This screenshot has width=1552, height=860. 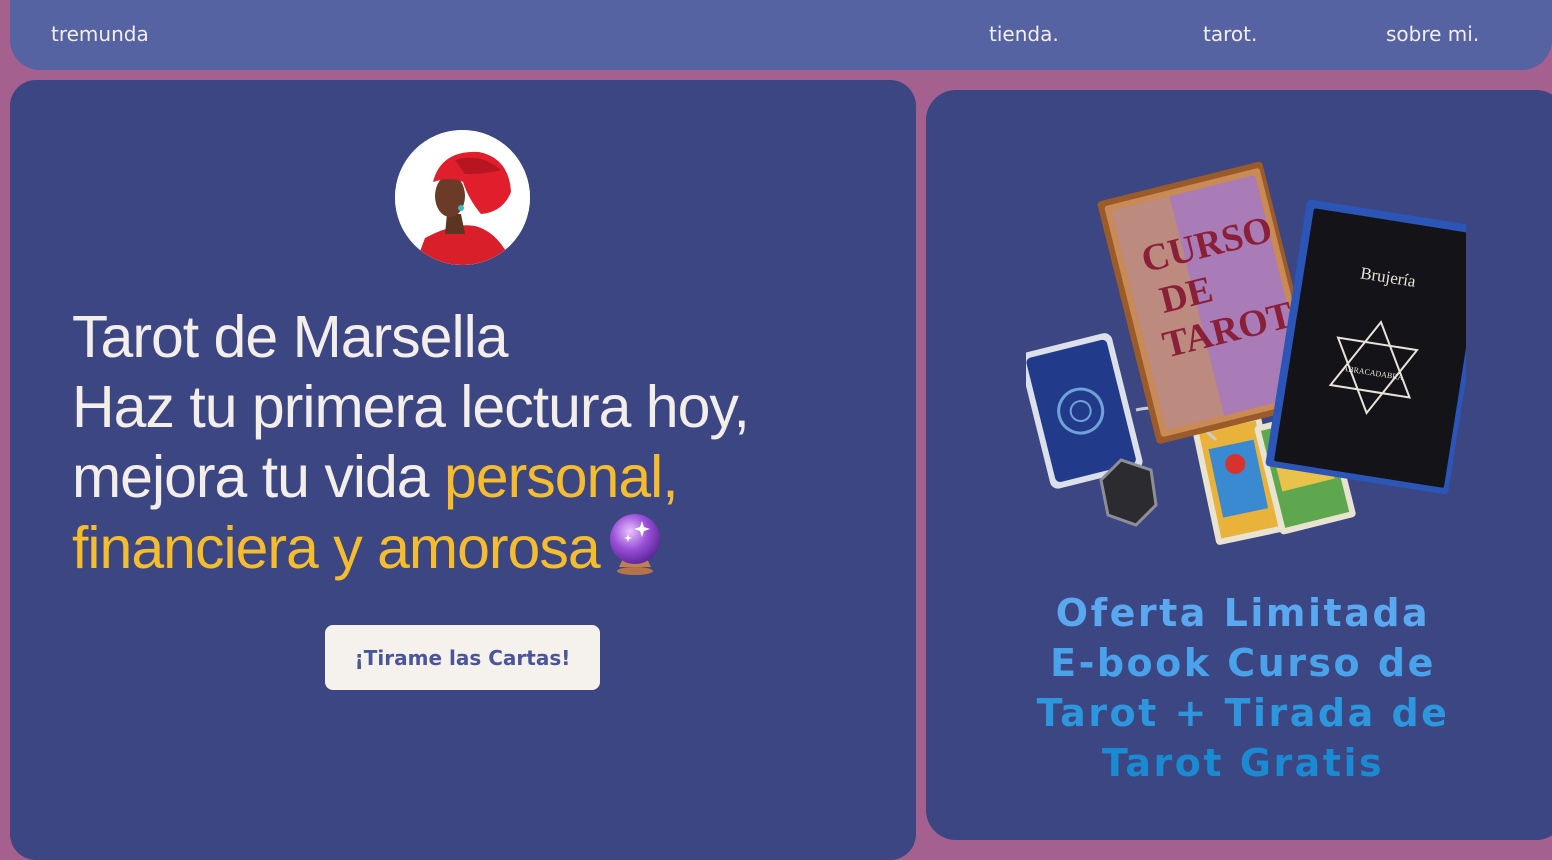 What do you see at coordinates (336, 548) in the screenshot?
I see `hero-line-4-accent: financiera y amorosa` at bounding box center [336, 548].